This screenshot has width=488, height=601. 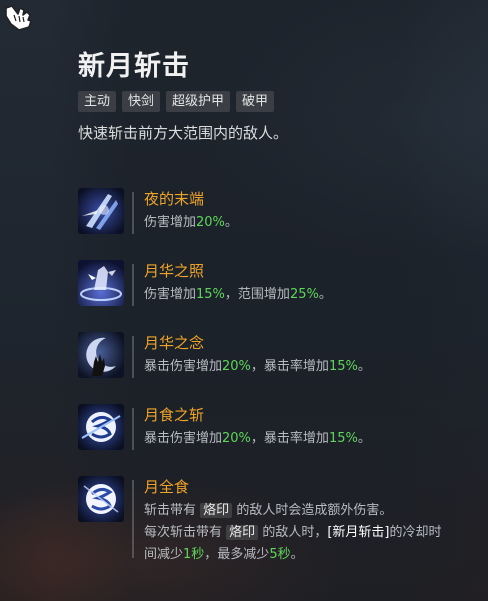 I want to click on tag-active: 主动, so click(x=97, y=101).